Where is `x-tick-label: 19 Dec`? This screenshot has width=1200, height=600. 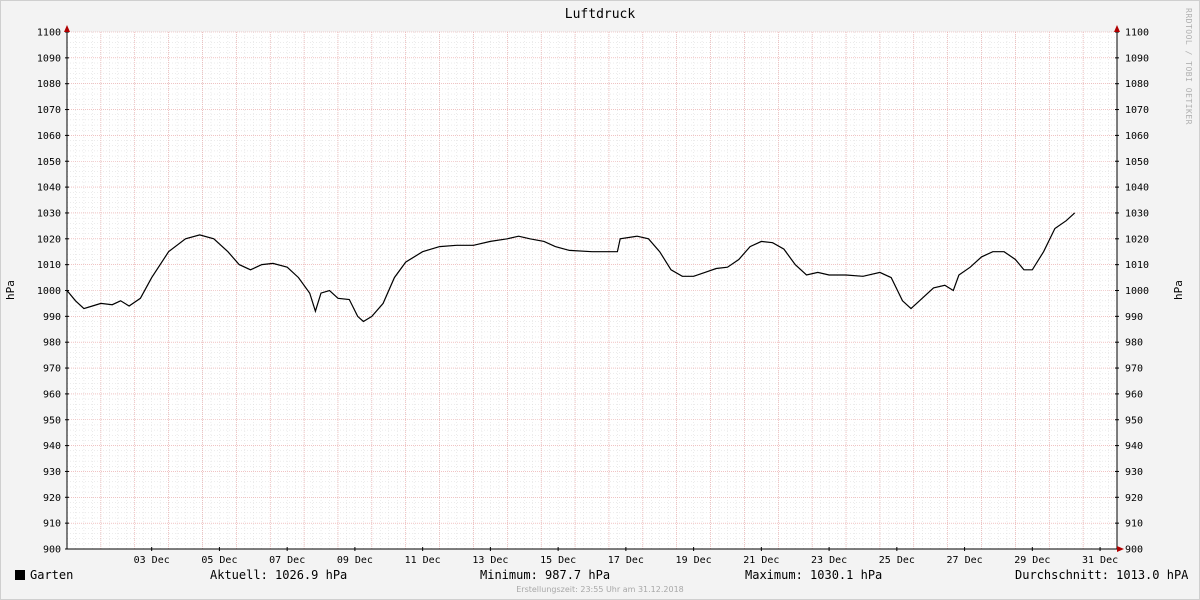
x-tick-label: 19 Dec is located at coordinates (694, 560).